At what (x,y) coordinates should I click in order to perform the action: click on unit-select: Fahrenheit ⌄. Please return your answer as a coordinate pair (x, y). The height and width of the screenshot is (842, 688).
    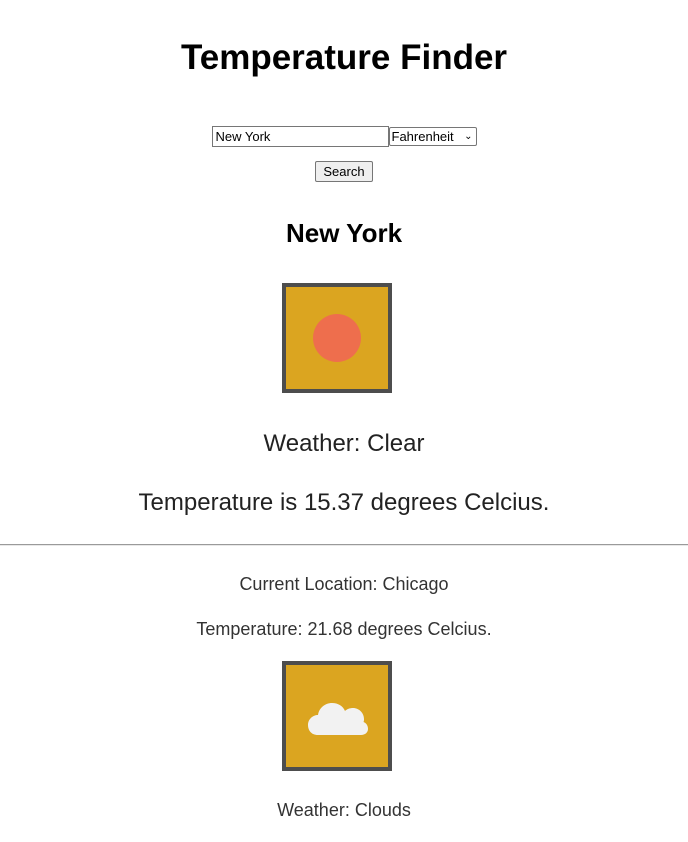
    Looking at the image, I should click on (432, 136).